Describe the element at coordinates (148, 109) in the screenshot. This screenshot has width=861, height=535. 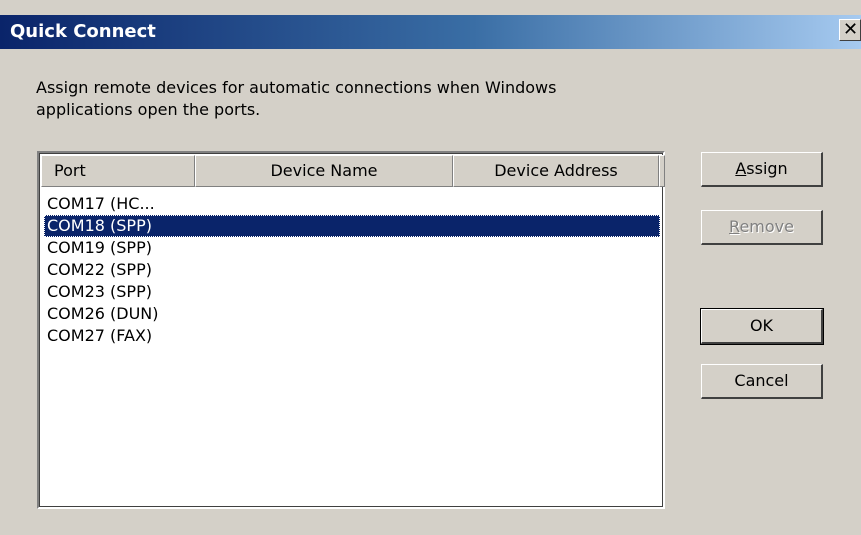
I see `description-line-2: applications open the ports.` at that location.